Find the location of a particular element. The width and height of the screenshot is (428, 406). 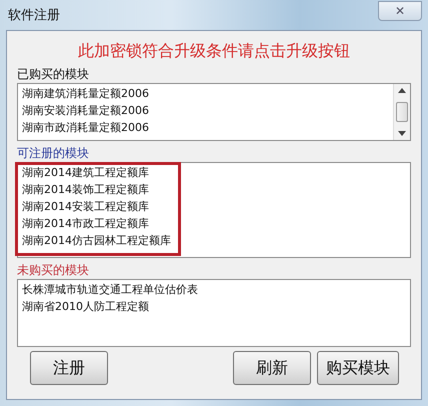

list-item: 湖南2014市政工程定额库 is located at coordinates (85, 223).